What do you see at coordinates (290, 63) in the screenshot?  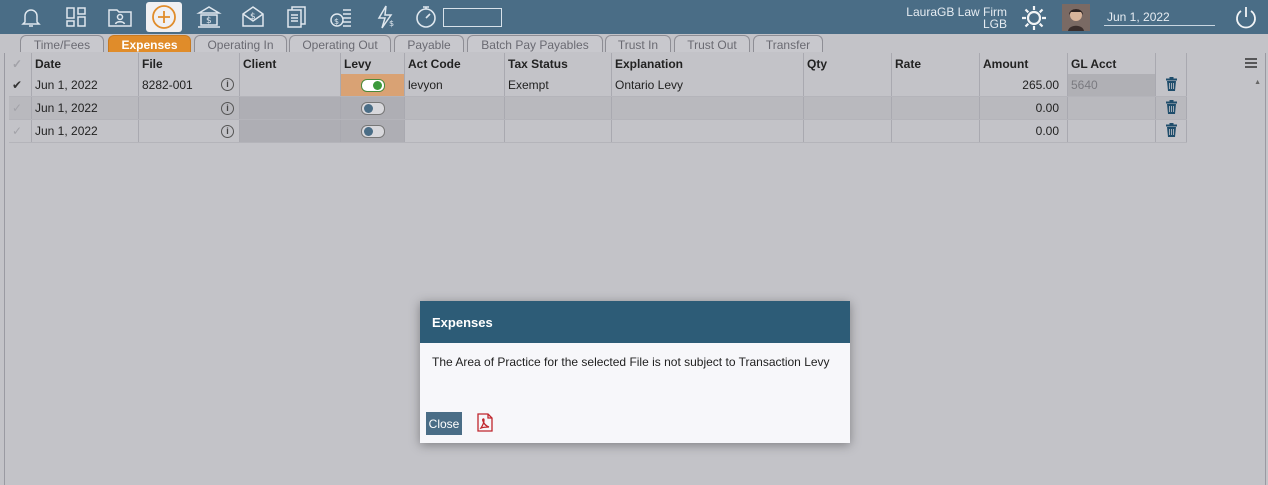 I see `col-client: Client` at bounding box center [290, 63].